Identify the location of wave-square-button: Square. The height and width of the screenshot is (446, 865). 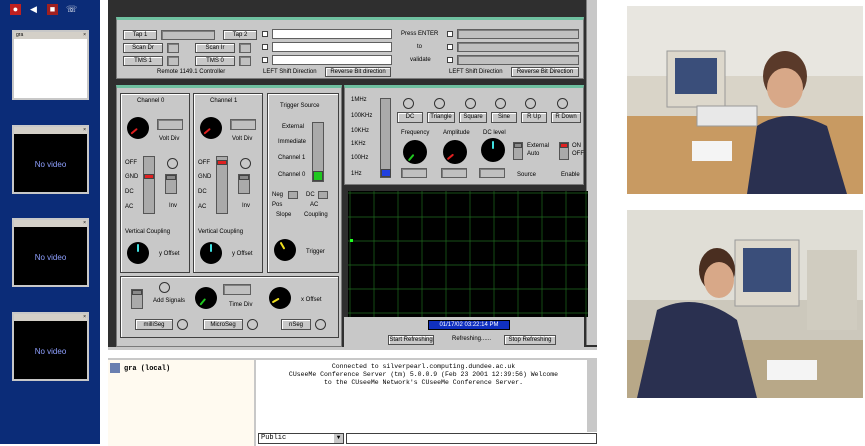
(473, 117).